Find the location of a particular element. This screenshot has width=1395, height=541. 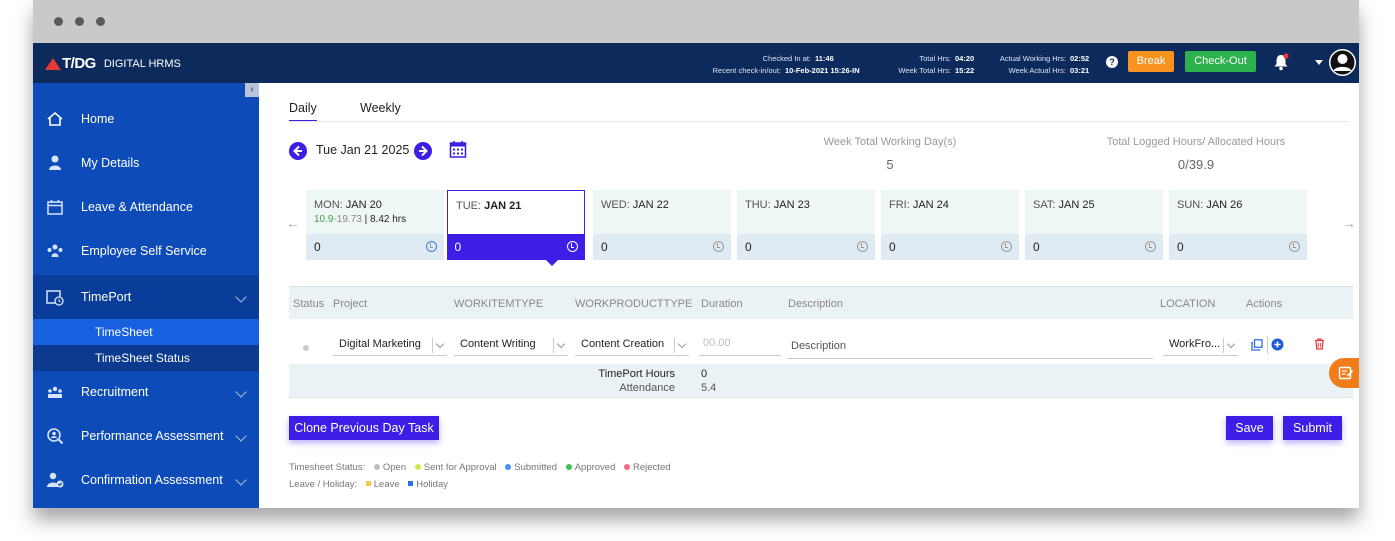

day-card-mon: MON: JAN 20 10.9-19.73 | 8.42 hrs 0 is located at coordinates (375, 225).